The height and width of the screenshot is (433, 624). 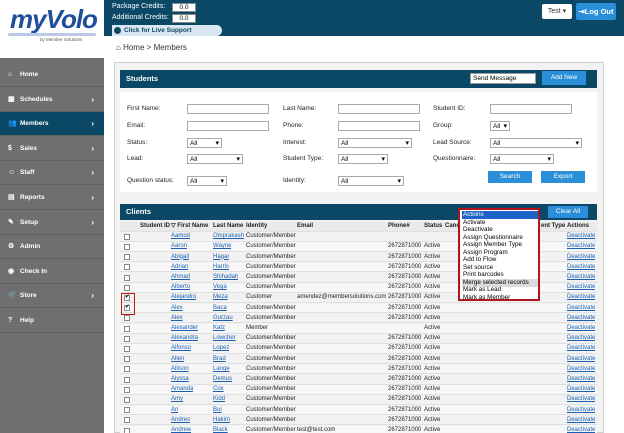 What do you see at coordinates (181, 349) in the screenshot?
I see `first-name-link: Alfonso` at bounding box center [181, 349].